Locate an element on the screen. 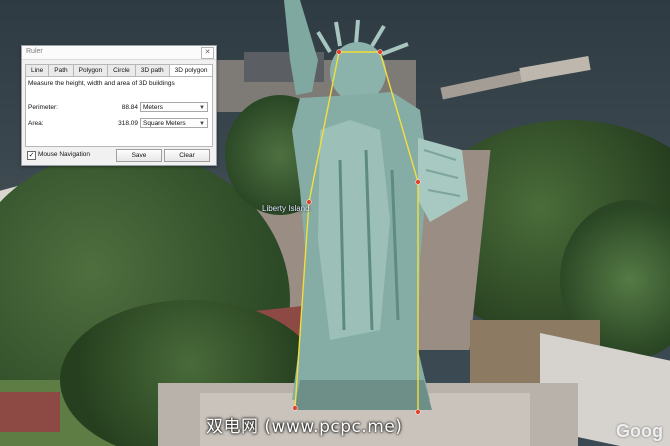 This screenshot has height=446, width=670. perimeter-label: Perimeter: is located at coordinates (43, 107).